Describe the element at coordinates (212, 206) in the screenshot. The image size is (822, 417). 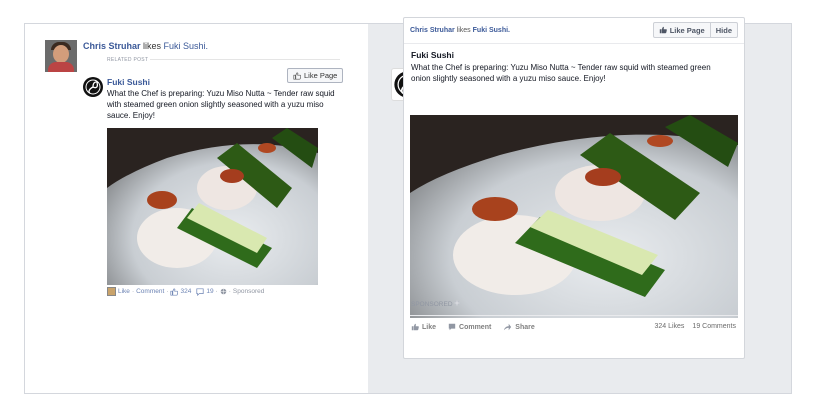
I see `post-photo` at that location.